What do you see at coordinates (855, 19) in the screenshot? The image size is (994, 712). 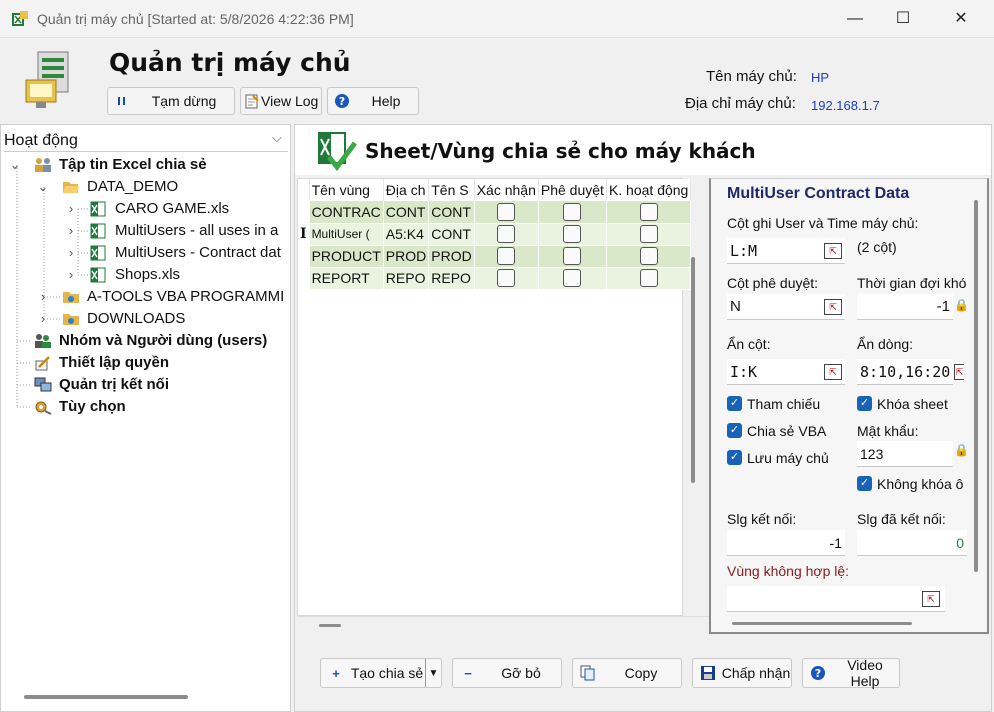 I see `minimize-button: —` at bounding box center [855, 19].